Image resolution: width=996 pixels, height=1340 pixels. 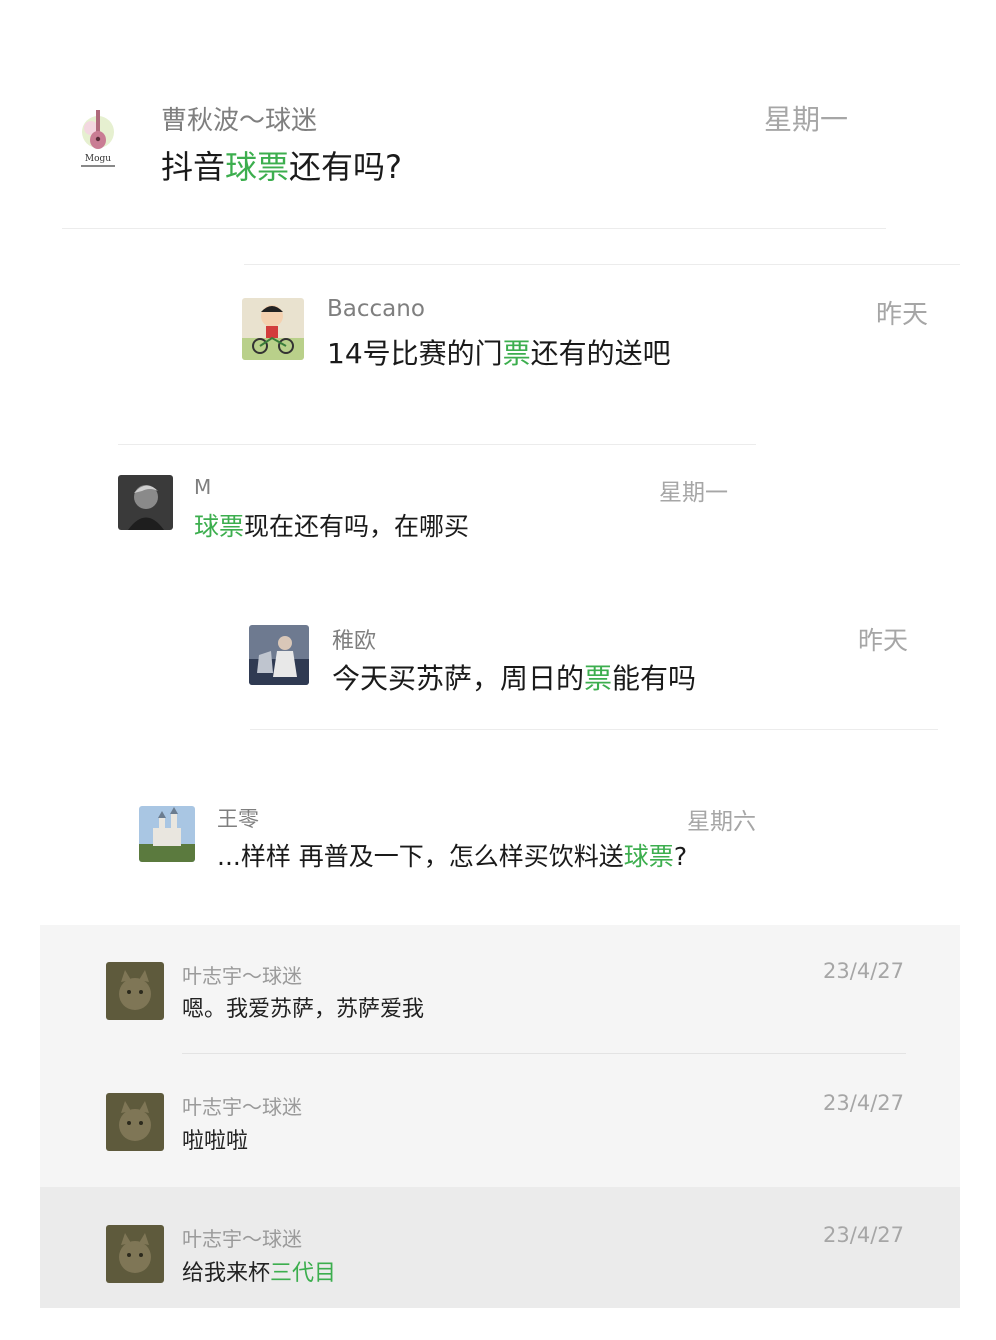 What do you see at coordinates (452, 856) in the screenshot?
I see `message-text: ...样样 再普及一下，怎么样买饮料送球票?` at bounding box center [452, 856].